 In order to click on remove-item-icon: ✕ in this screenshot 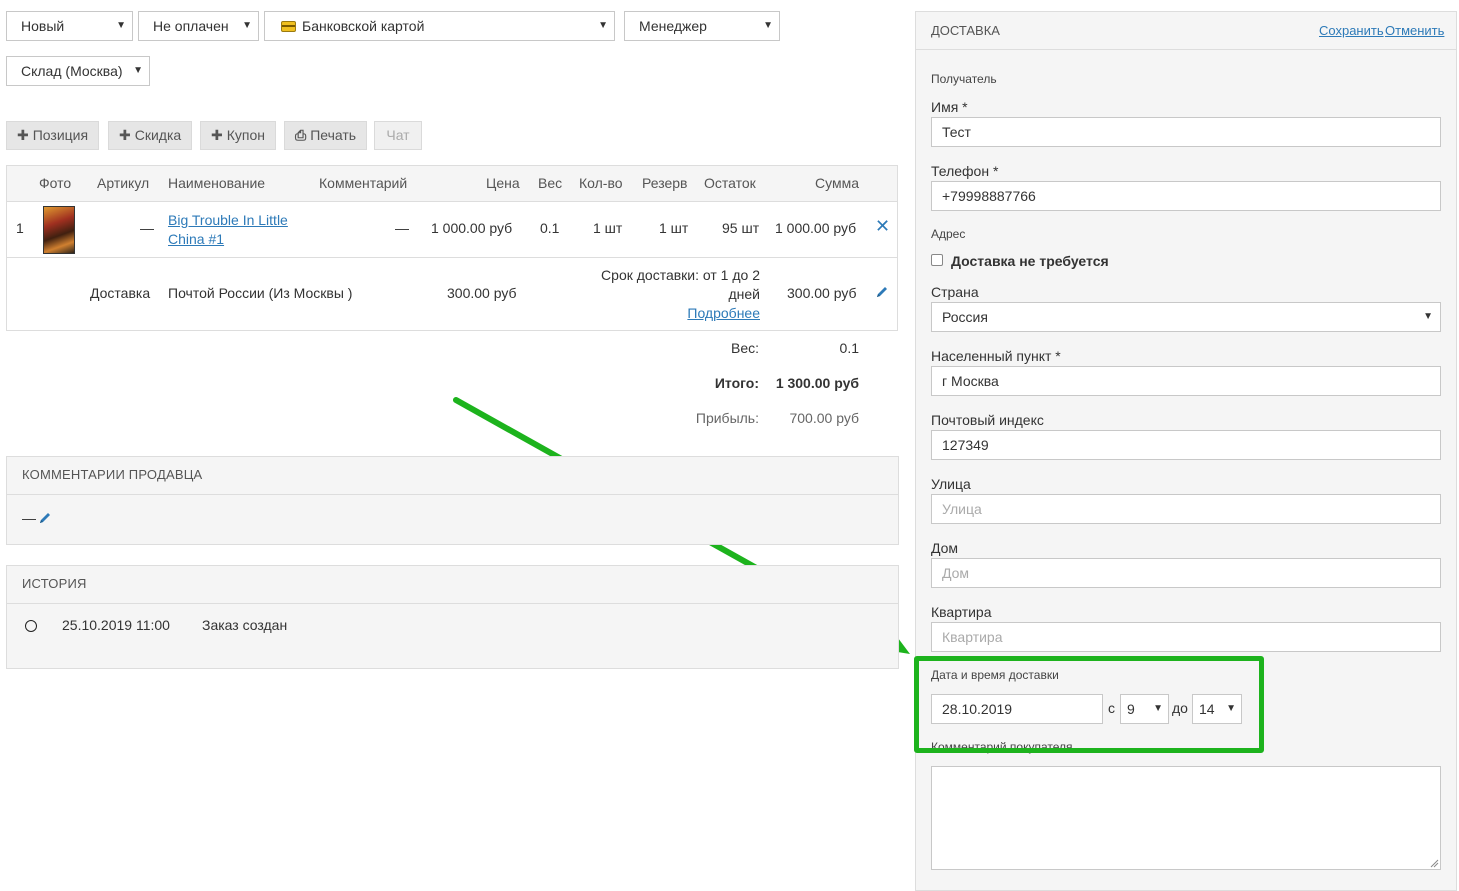, I will do `click(882, 226)`.